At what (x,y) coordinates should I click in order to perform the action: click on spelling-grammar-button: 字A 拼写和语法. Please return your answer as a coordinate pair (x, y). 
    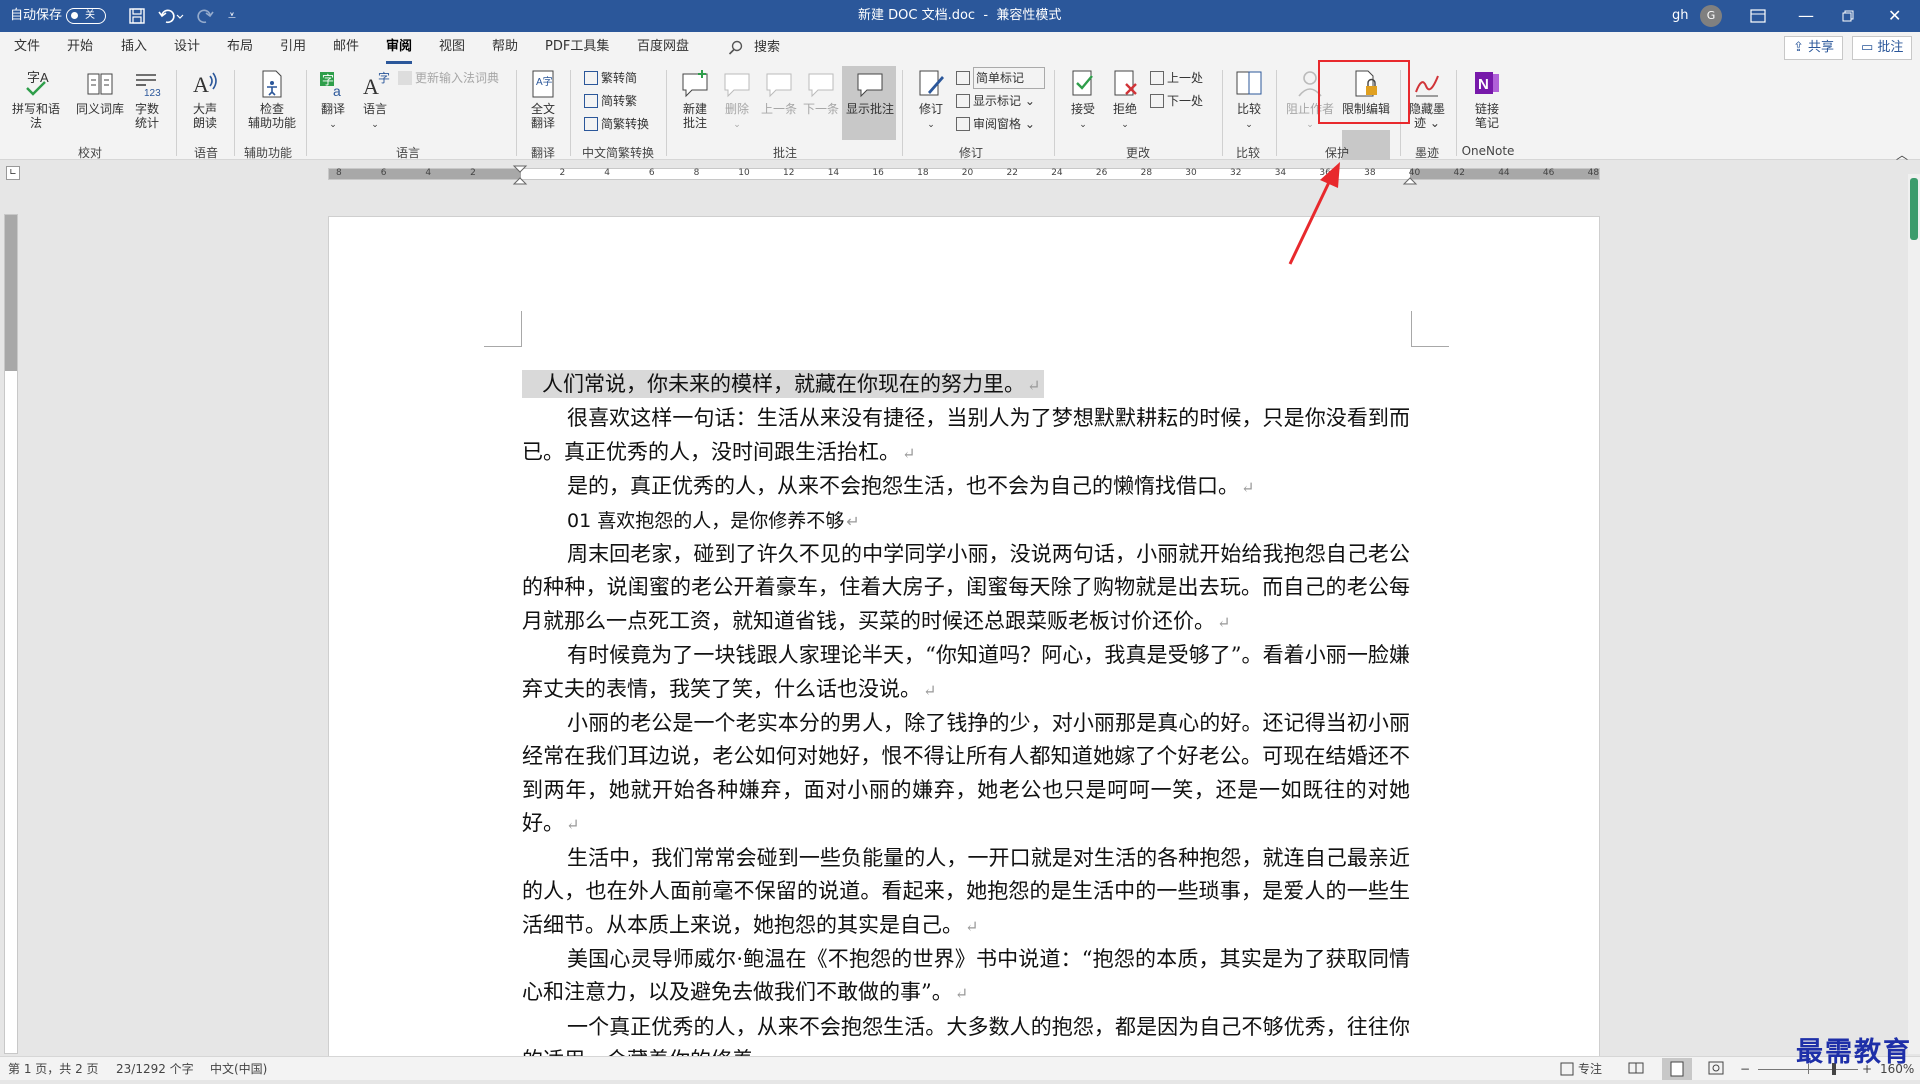
    Looking at the image, I should click on (36, 99).